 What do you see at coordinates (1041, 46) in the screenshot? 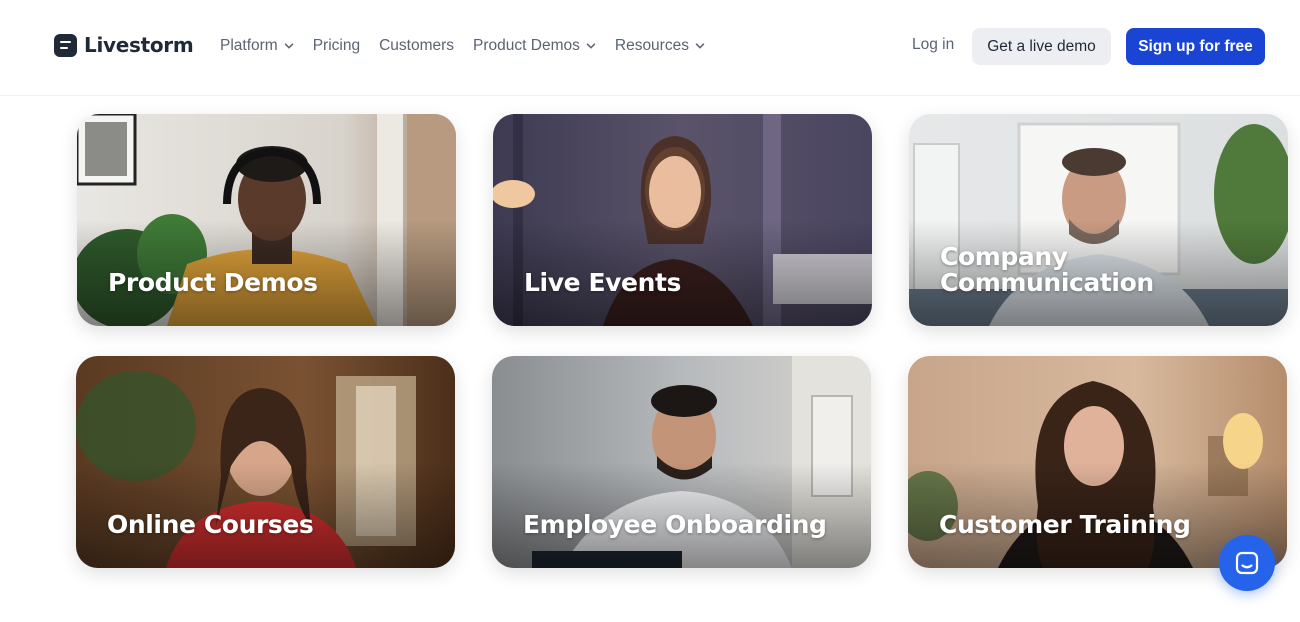
I see `get-live-demo-button: Get a live demo` at bounding box center [1041, 46].